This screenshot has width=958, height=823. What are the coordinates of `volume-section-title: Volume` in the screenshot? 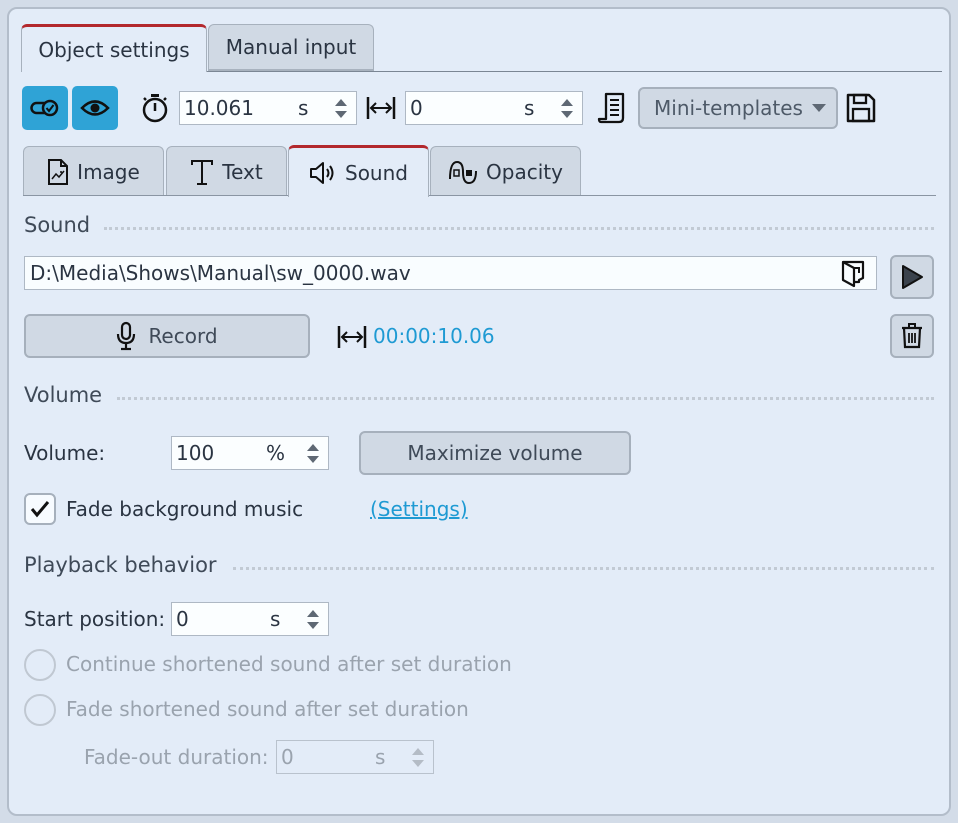 It's located at (63, 395).